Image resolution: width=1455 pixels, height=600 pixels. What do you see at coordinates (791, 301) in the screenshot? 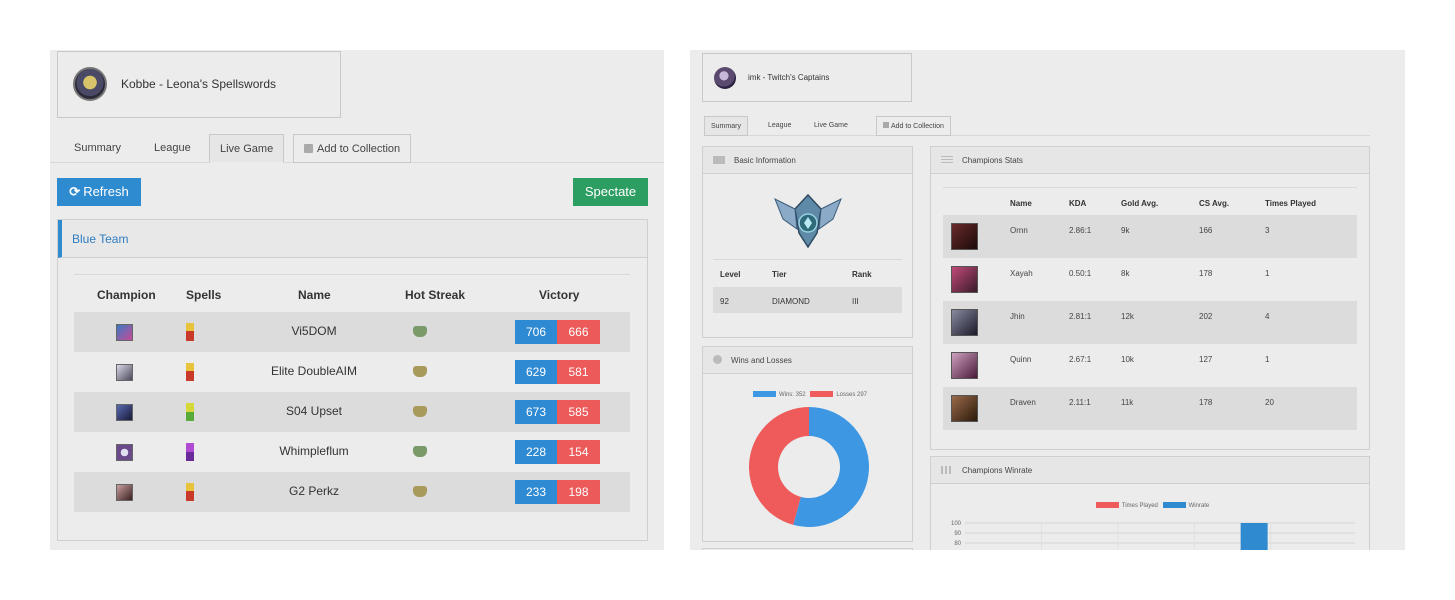
I see `tier-value: DIAMOND` at bounding box center [791, 301].